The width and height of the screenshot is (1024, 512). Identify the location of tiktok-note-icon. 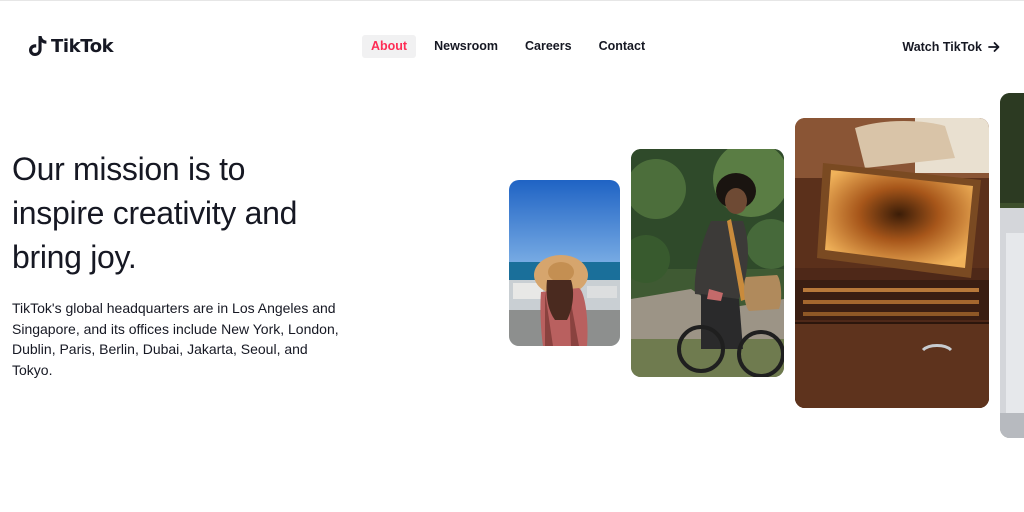
(38, 46).